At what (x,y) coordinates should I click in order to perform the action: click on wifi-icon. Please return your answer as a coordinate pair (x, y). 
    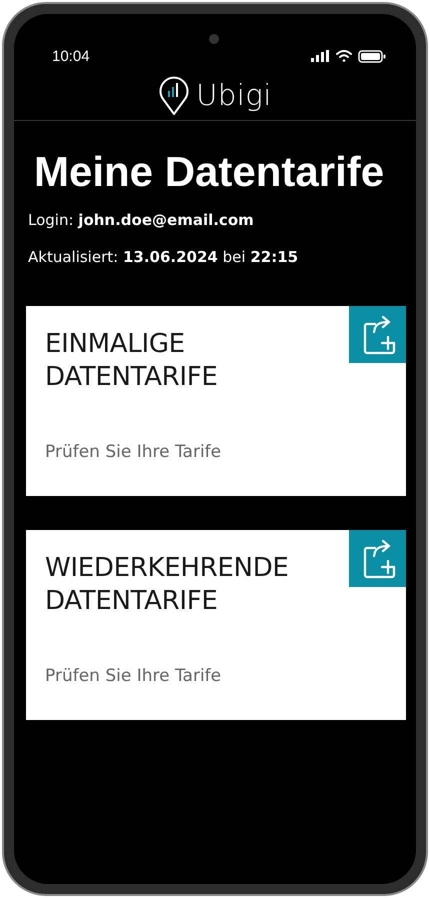
    Looking at the image, I should click on (344, 56).